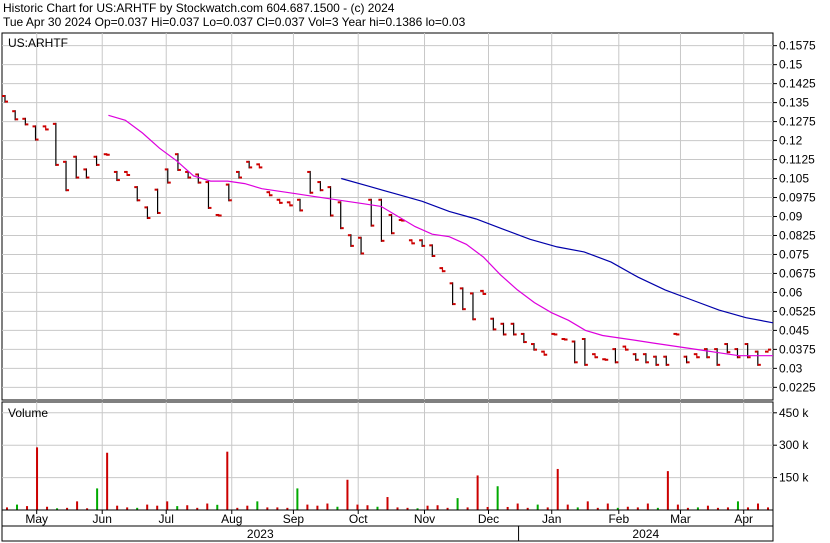 The height and width of the screenshot is (543, 830). Describe the element at coordinates (791, 217) in the screenshot. I see `price-tick-label: 0.09` at that location.